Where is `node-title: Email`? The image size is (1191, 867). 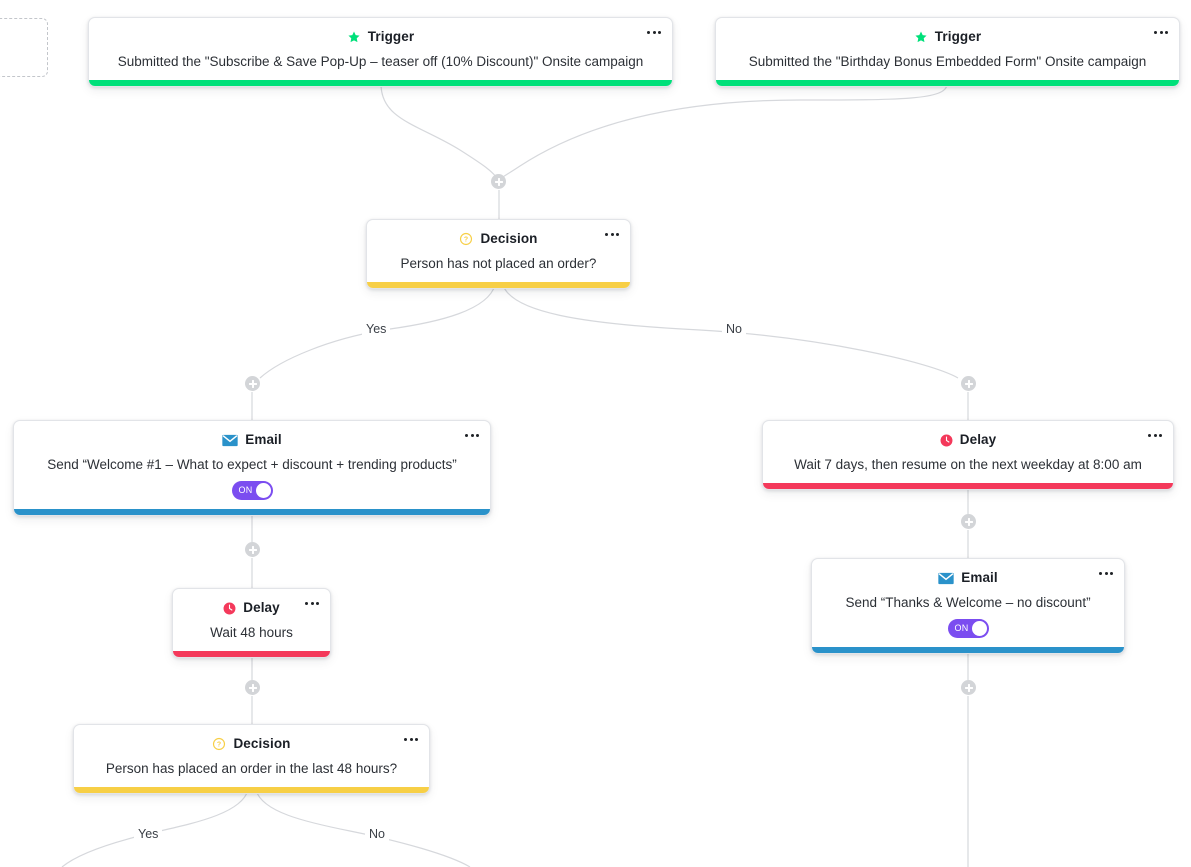
node-title: Email is located at coordinates (263, 440).